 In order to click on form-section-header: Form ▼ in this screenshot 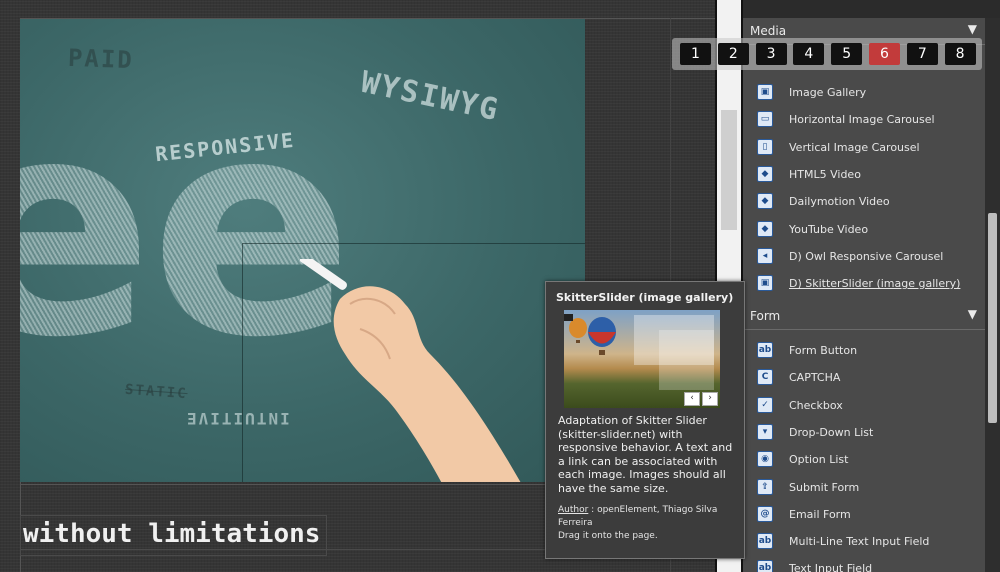, I will do `click(864, 316)`.